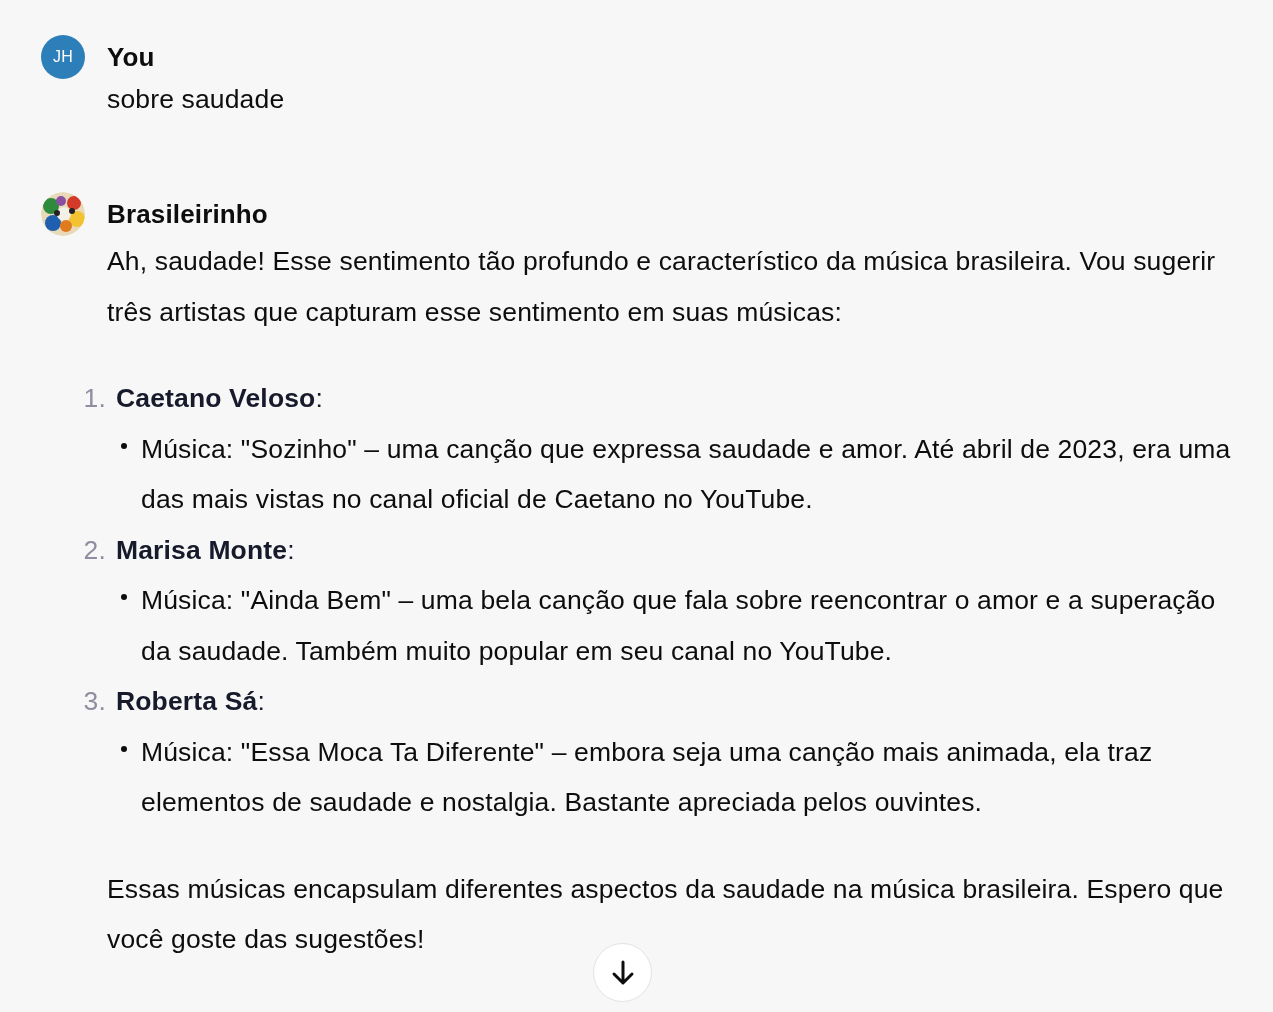 Image resolution: width=1273 pixels, height=1012 pixels. What do you see at coordinates (196, 99) in the screenshot?
I see `message-text: sobre saudade` at bounding box center [196, 99].